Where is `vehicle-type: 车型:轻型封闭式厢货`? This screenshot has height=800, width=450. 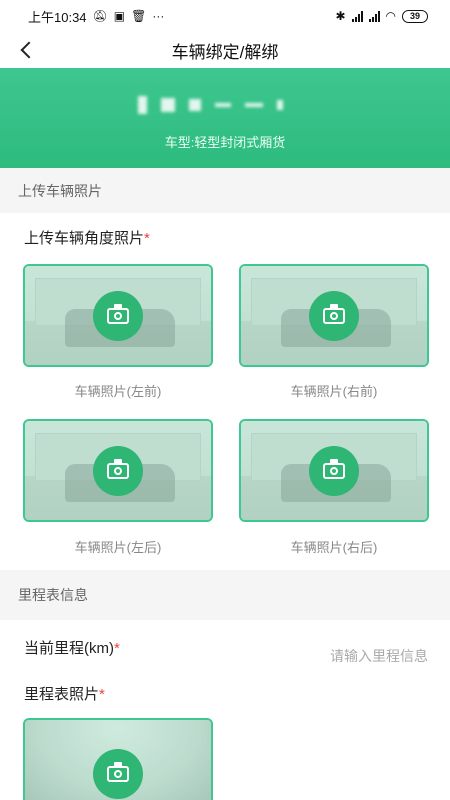
vehicle-type: 车型:轻型封闭式厢货 is located at coordinates (225, 142).